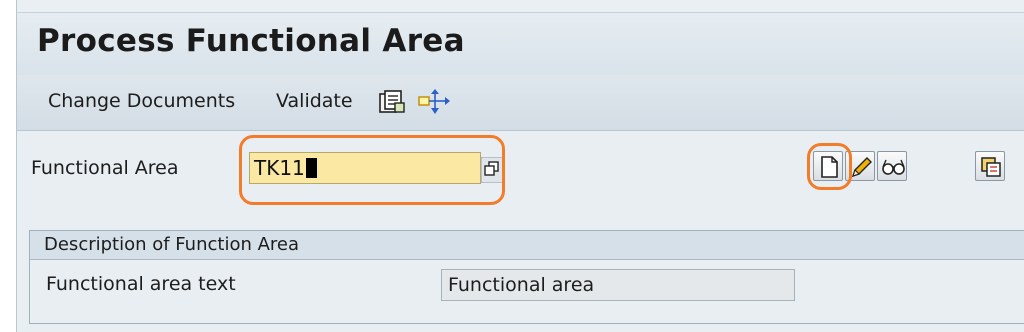 The width and height of the screenshot is (1024, 332). I want to click on annotation-create-highlight, so click(829, 166).